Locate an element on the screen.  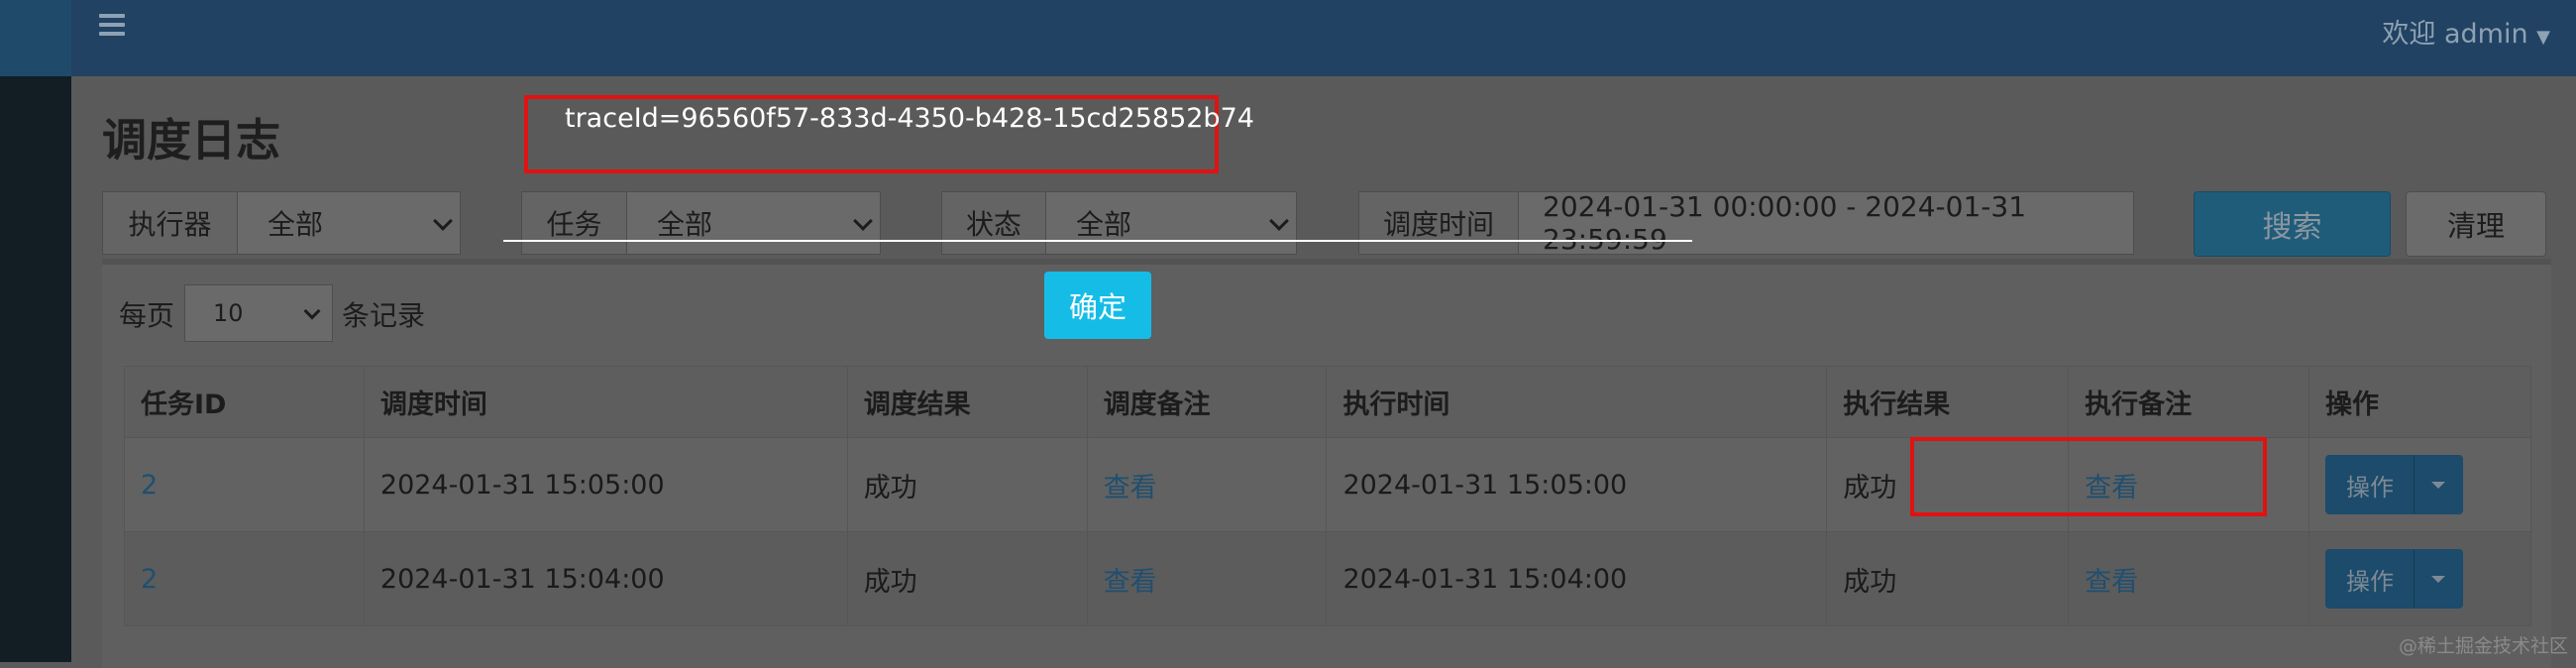
confirm-button: 确定 is located at coordinates (1098, 305).